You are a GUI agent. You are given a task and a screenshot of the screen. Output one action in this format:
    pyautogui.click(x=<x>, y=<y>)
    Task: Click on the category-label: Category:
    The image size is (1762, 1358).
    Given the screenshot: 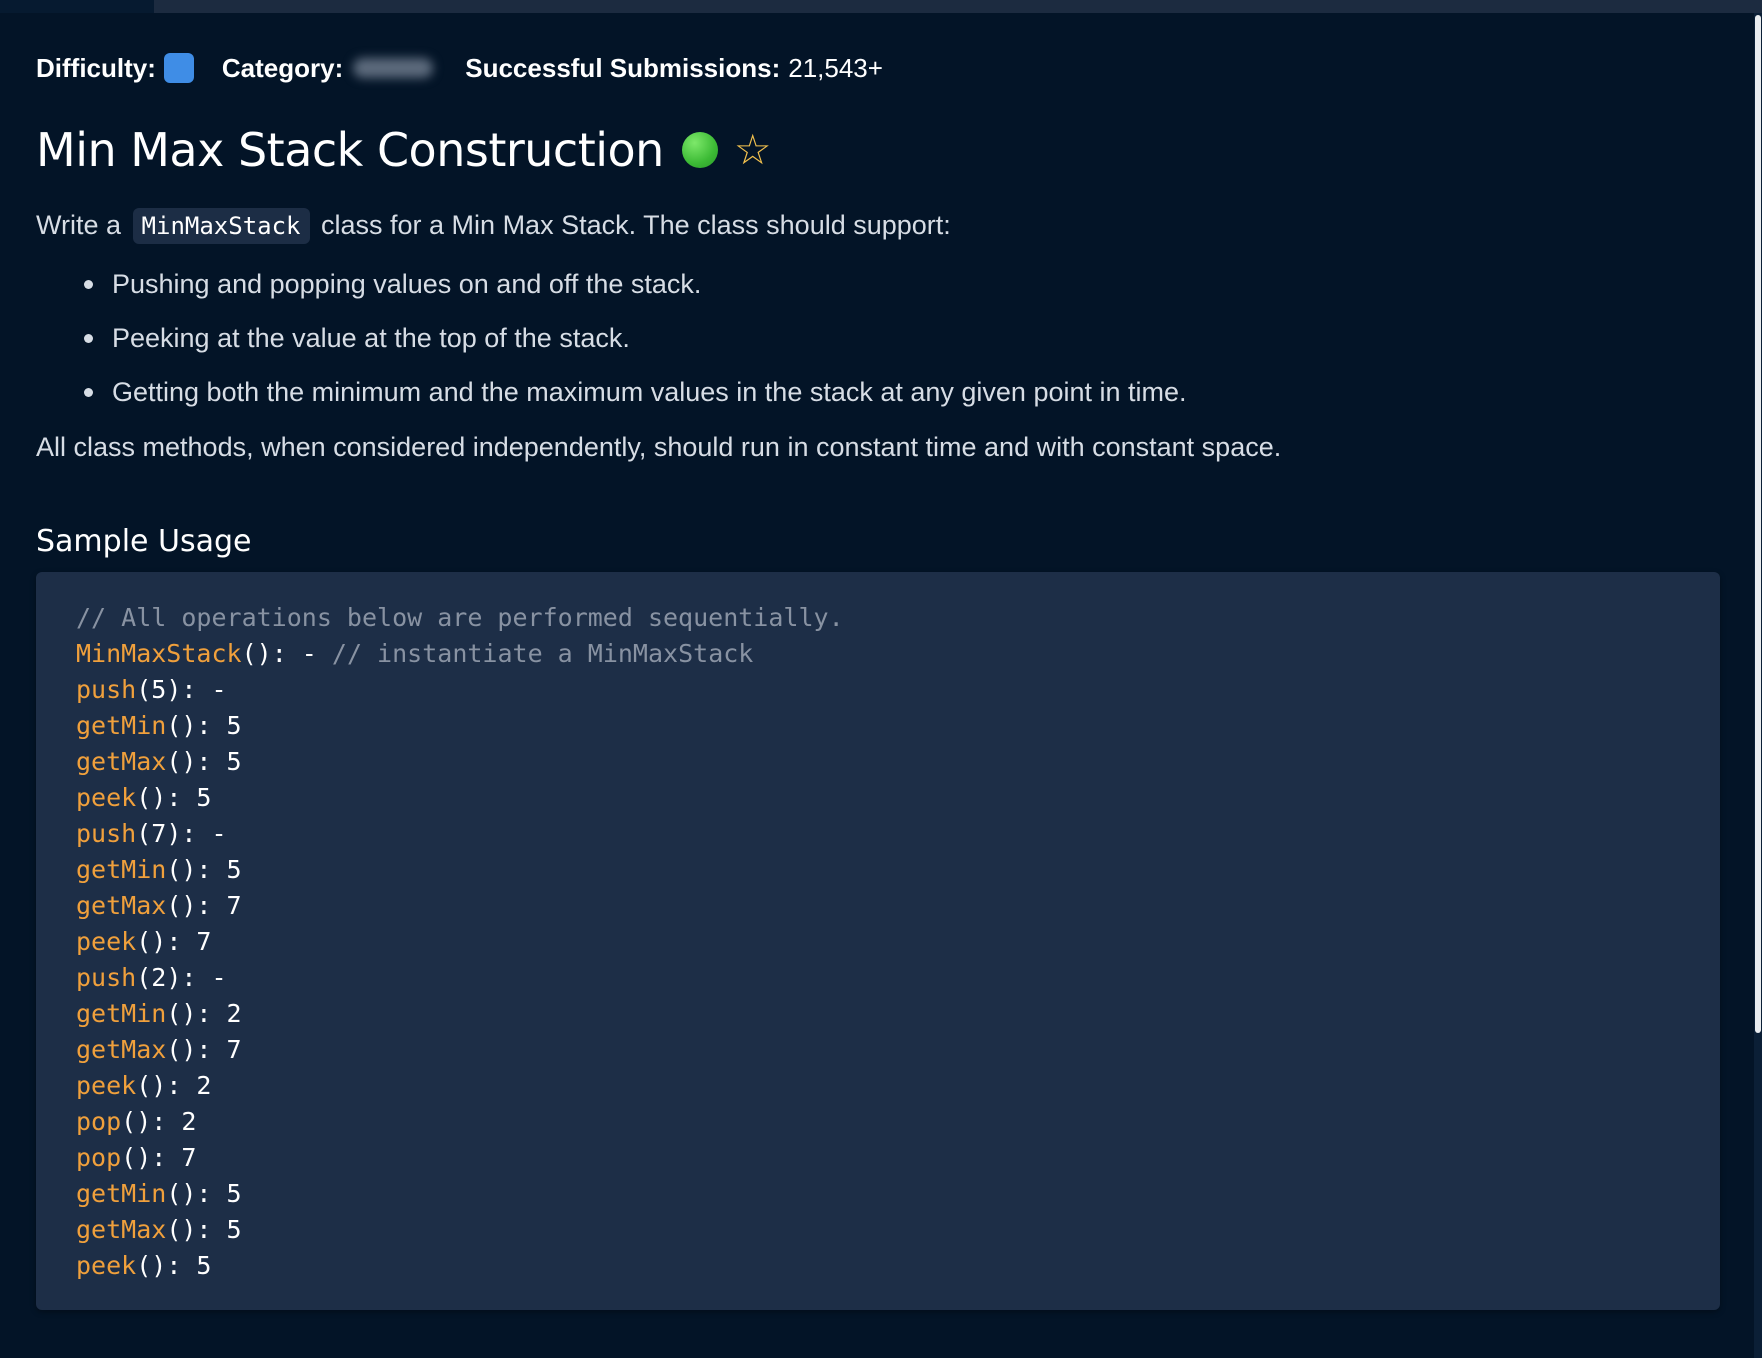 What is the action you would take?
    pyautogui.click(x=282, y=67)
    